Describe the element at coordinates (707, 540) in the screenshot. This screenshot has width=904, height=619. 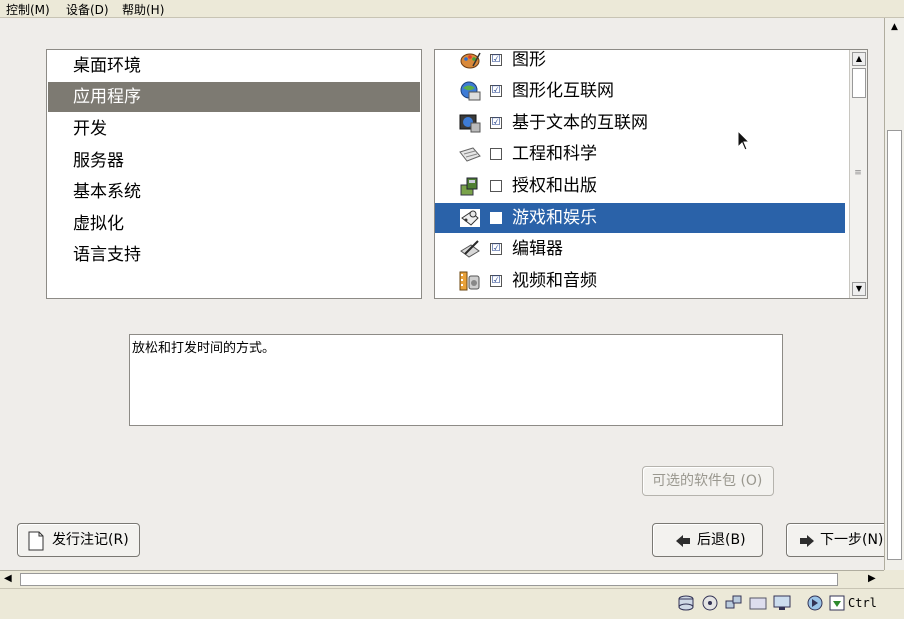
I see `back-button: 后退(B)` at that location.